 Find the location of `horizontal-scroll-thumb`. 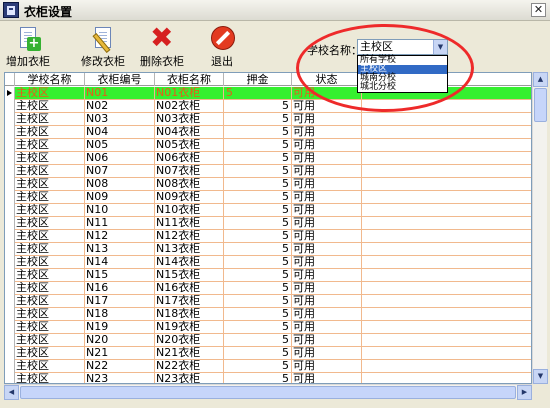

horizontal-scroll-thumb is located at coordinates (268, 392).